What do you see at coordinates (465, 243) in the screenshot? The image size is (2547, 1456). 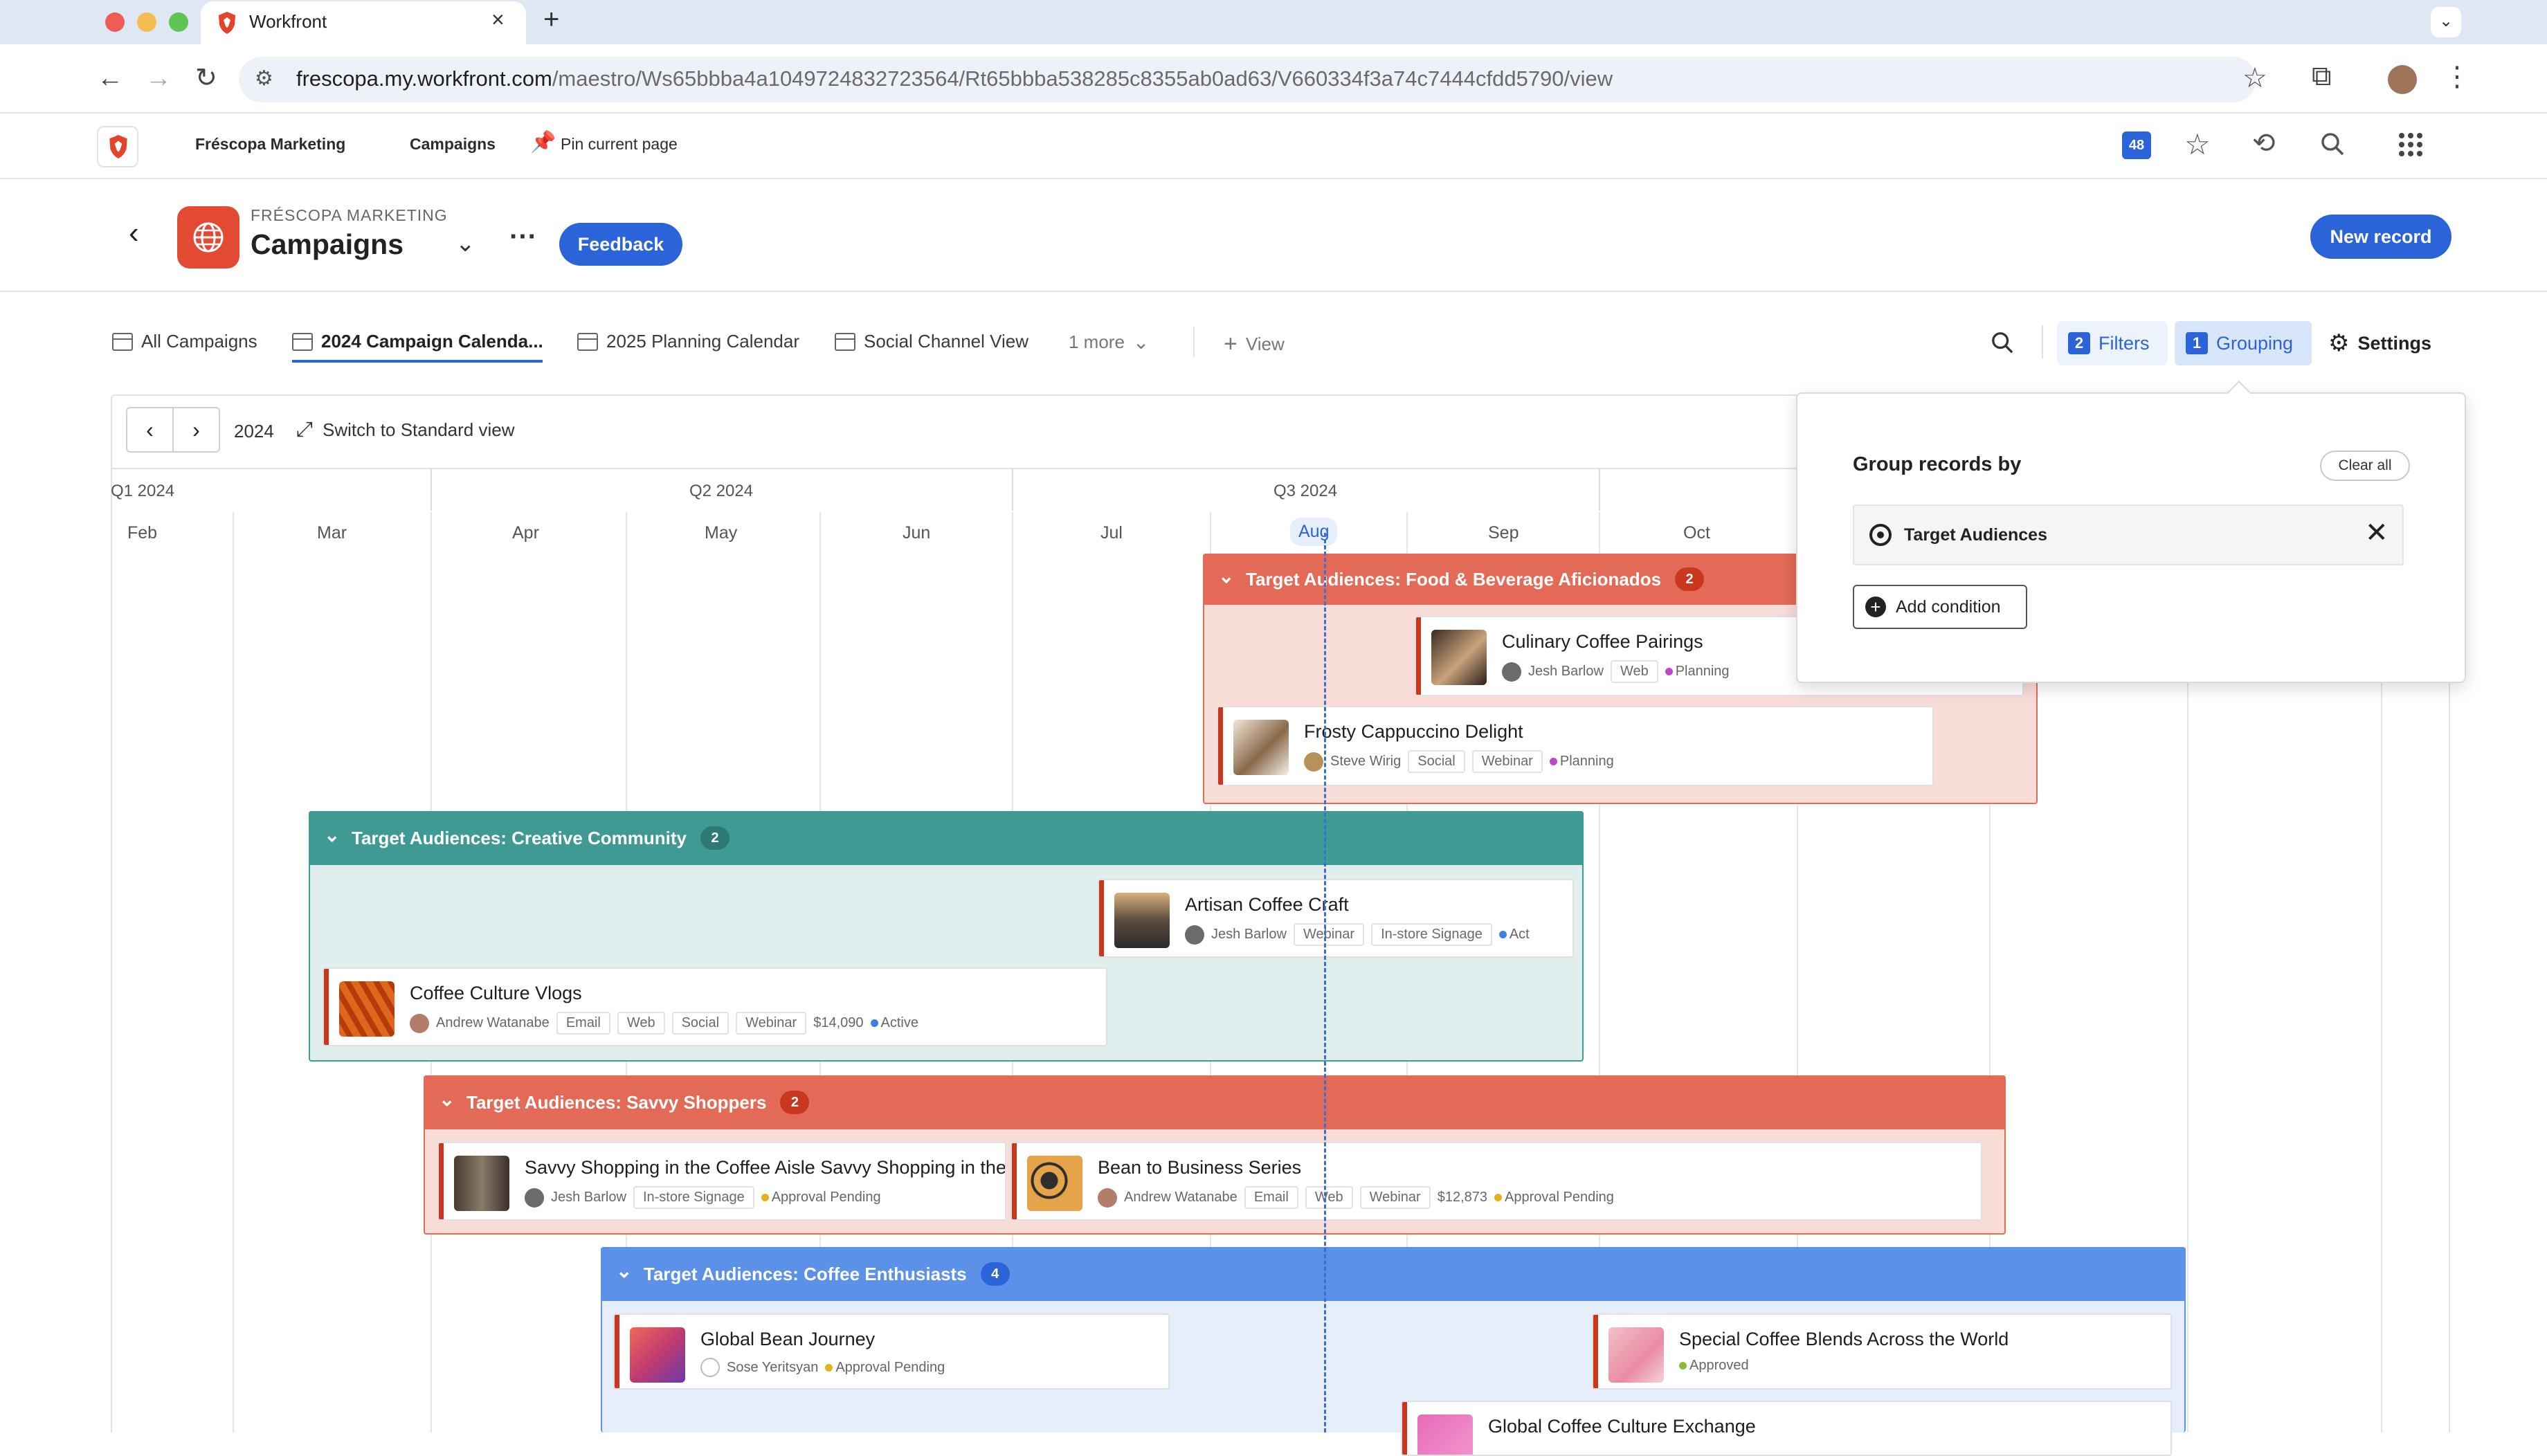 I see `title-dropdown-icon: ⌄` at bounding box center [465, 243].